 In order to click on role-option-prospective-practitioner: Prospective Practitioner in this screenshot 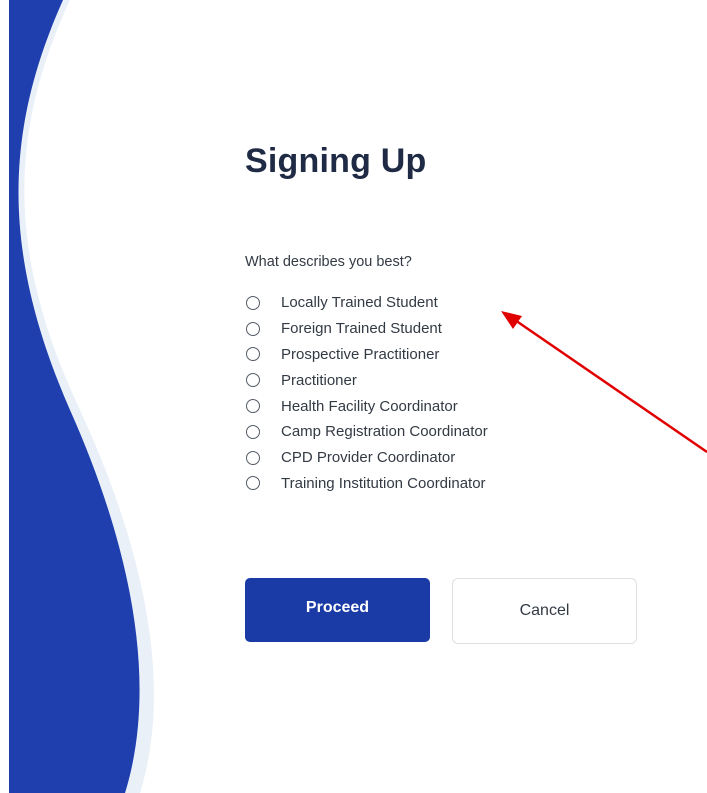, I will do `click(366, 355)`.